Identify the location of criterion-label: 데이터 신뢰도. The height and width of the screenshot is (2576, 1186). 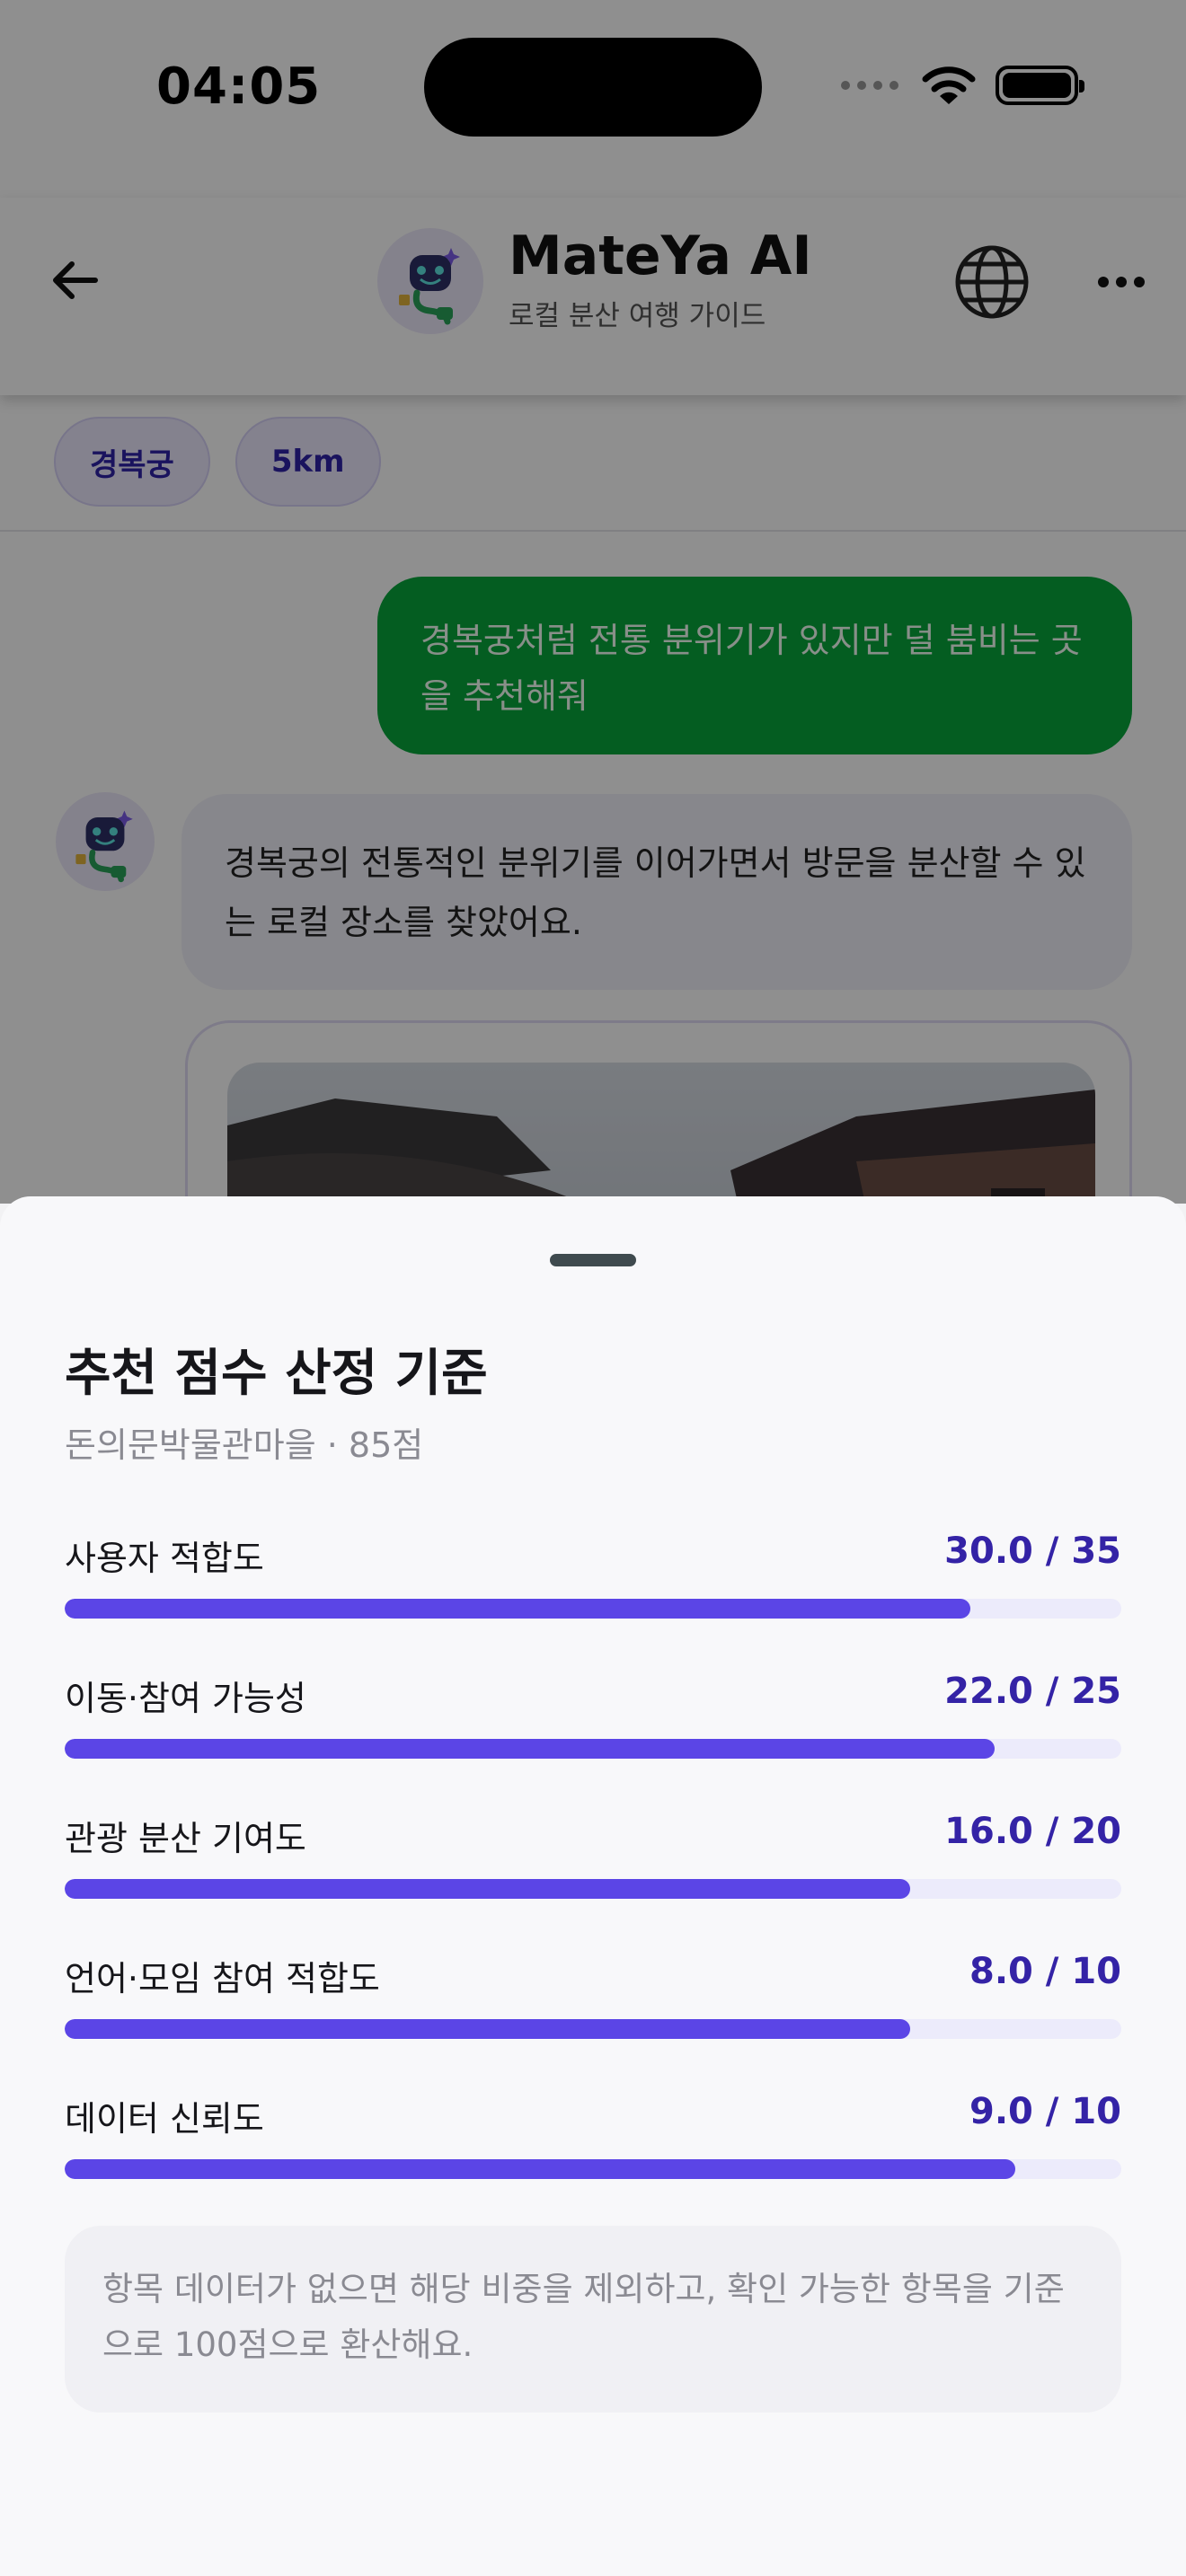
(164, 2119).